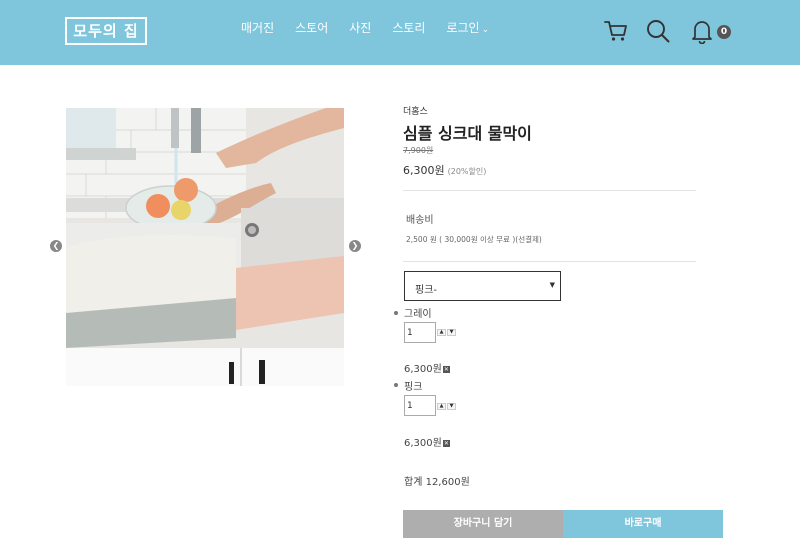 The image size is (800, 557). I want to click on option-select-value: 핑크-, so click(426, 290).